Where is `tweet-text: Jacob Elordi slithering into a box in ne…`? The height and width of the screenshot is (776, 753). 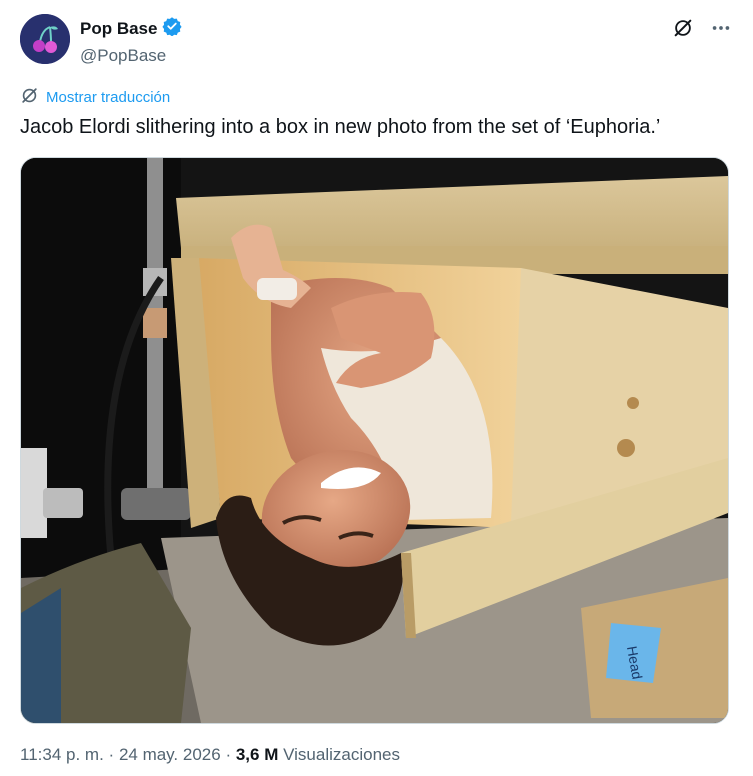 tweet-text: Jacob Elordi slithering into a box in ne… is located at coordinates (340, 127).